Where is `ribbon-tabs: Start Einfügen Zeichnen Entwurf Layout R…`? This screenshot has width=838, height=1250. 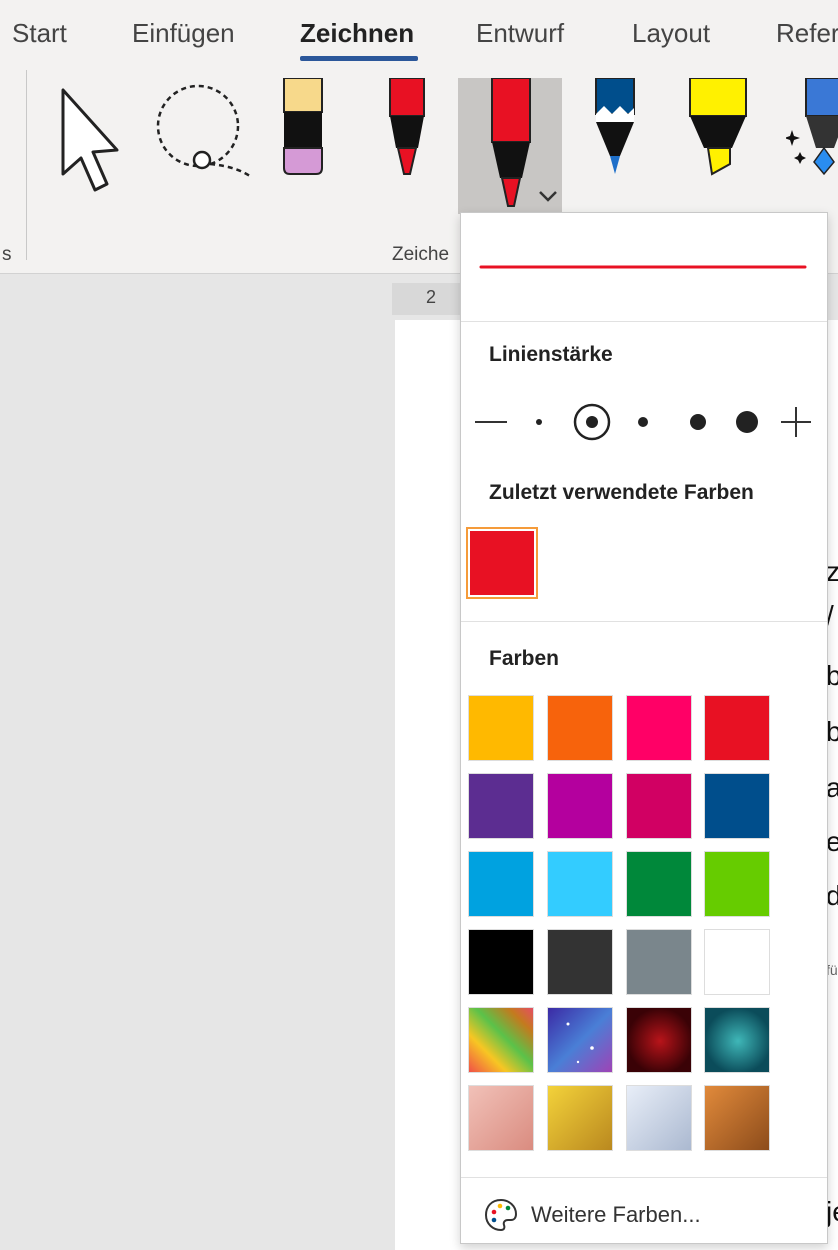 ribbon-tabs: Start Einfügen Zeichnen Entwurf Layout R… is located at coordinates (419, 35).